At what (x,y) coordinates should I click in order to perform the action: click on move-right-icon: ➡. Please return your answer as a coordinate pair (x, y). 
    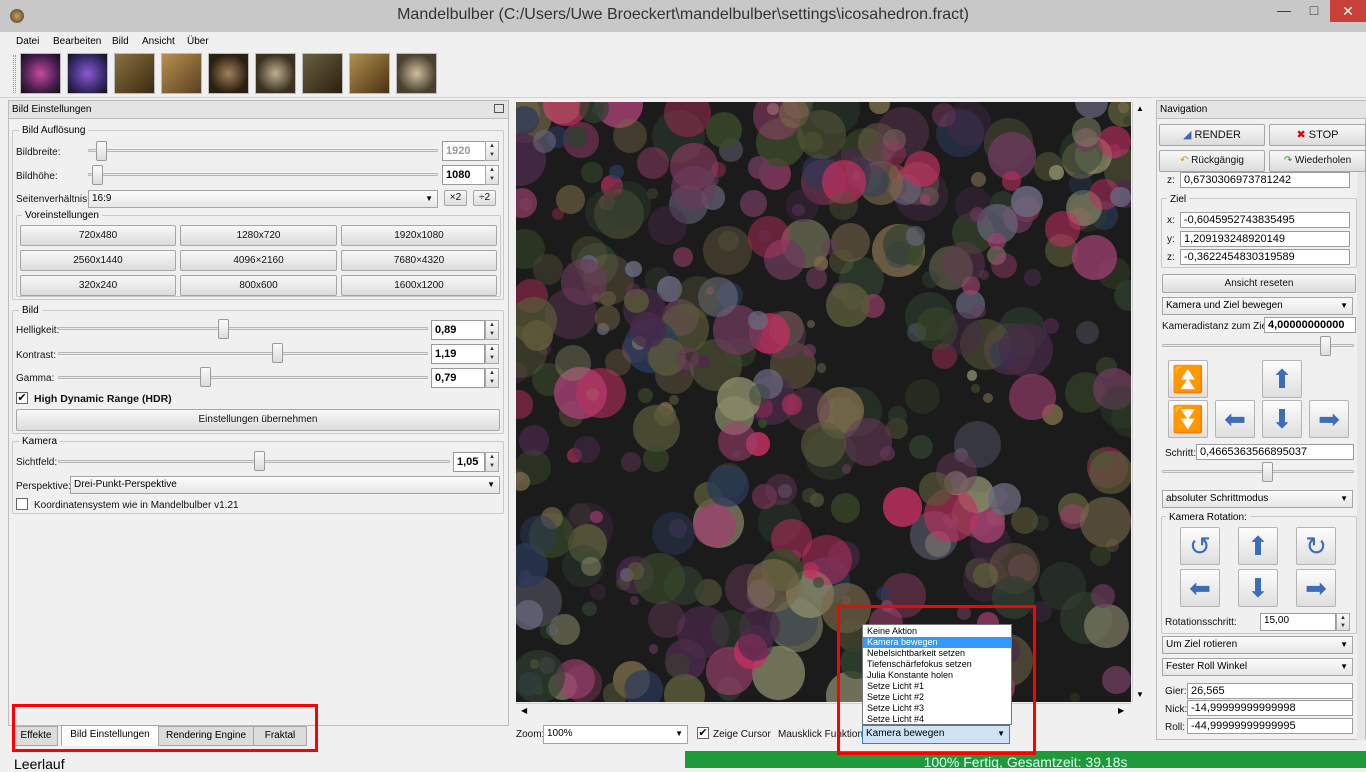
    Looking at the image, I should click on (1329, 419).